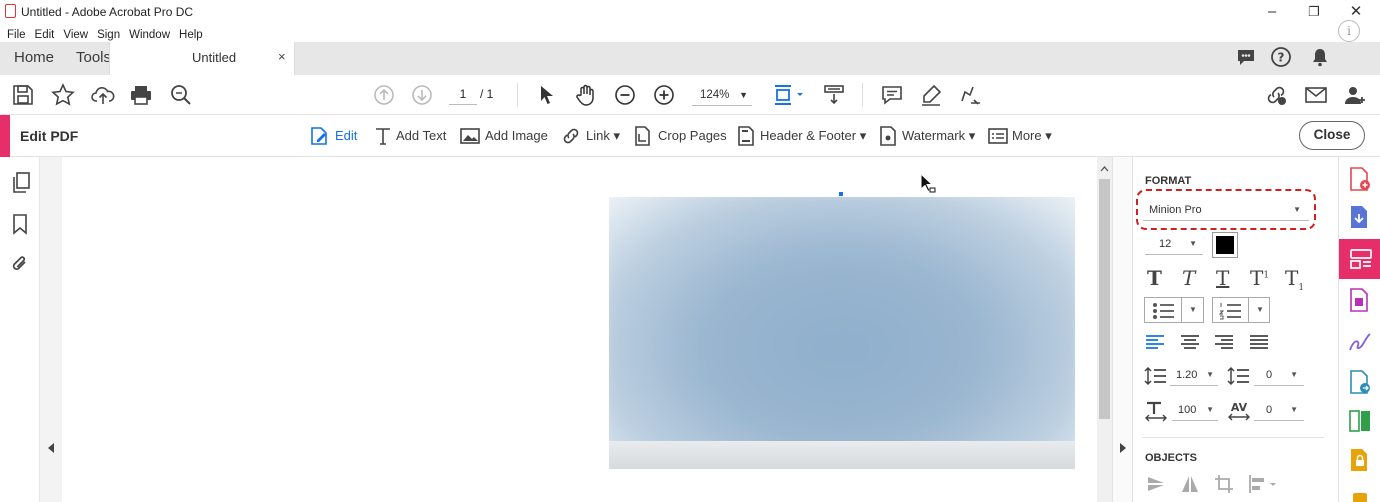  I want to click on selection-handle, so click(841, 194).